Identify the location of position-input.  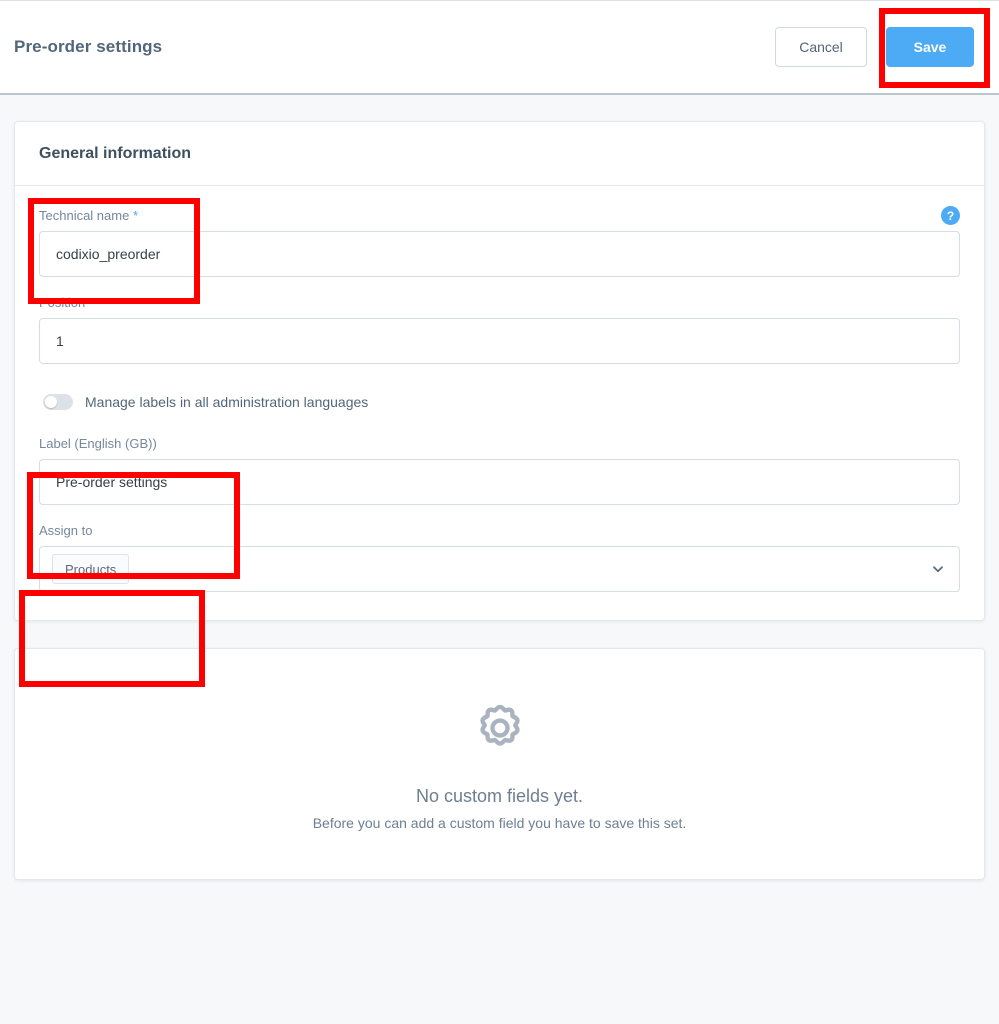
(499, 341).